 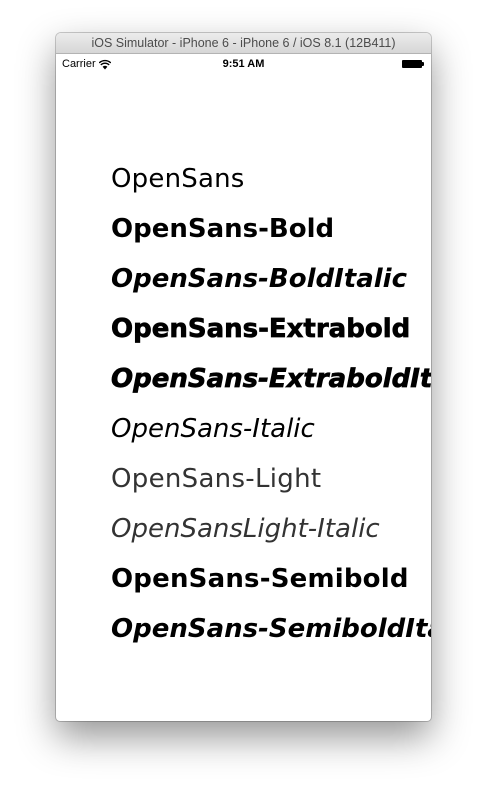 I want to click on font-label-opensans-italic: OpenSans-Italic, so click(x=213, y=429).